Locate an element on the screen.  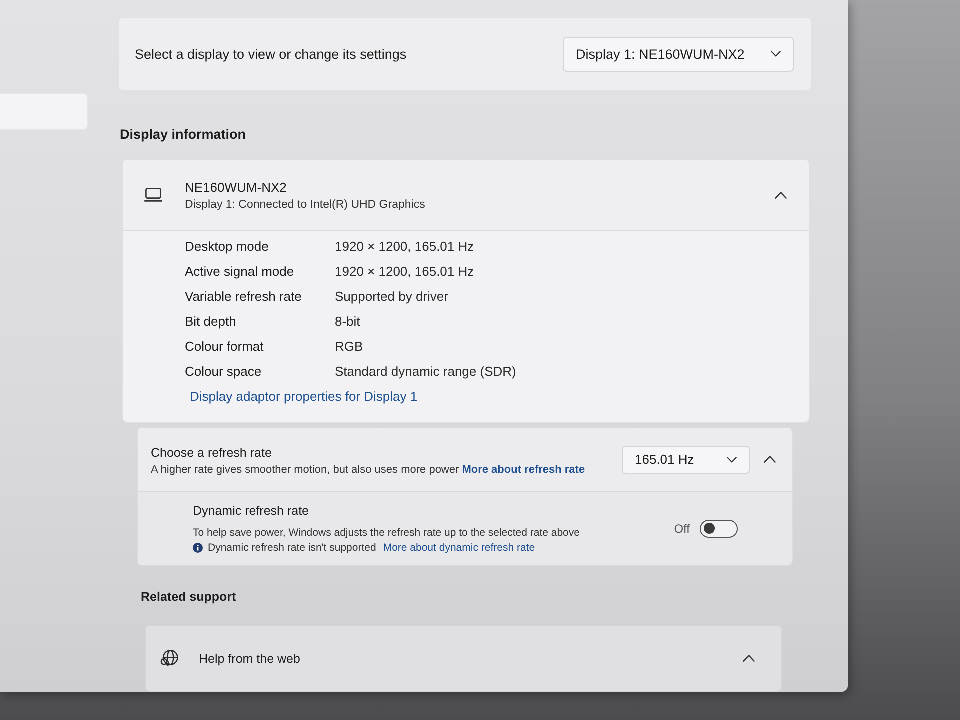
display-dropdown: Display 1: NE160WUM-NX2 is located at coordinates (678, 54).